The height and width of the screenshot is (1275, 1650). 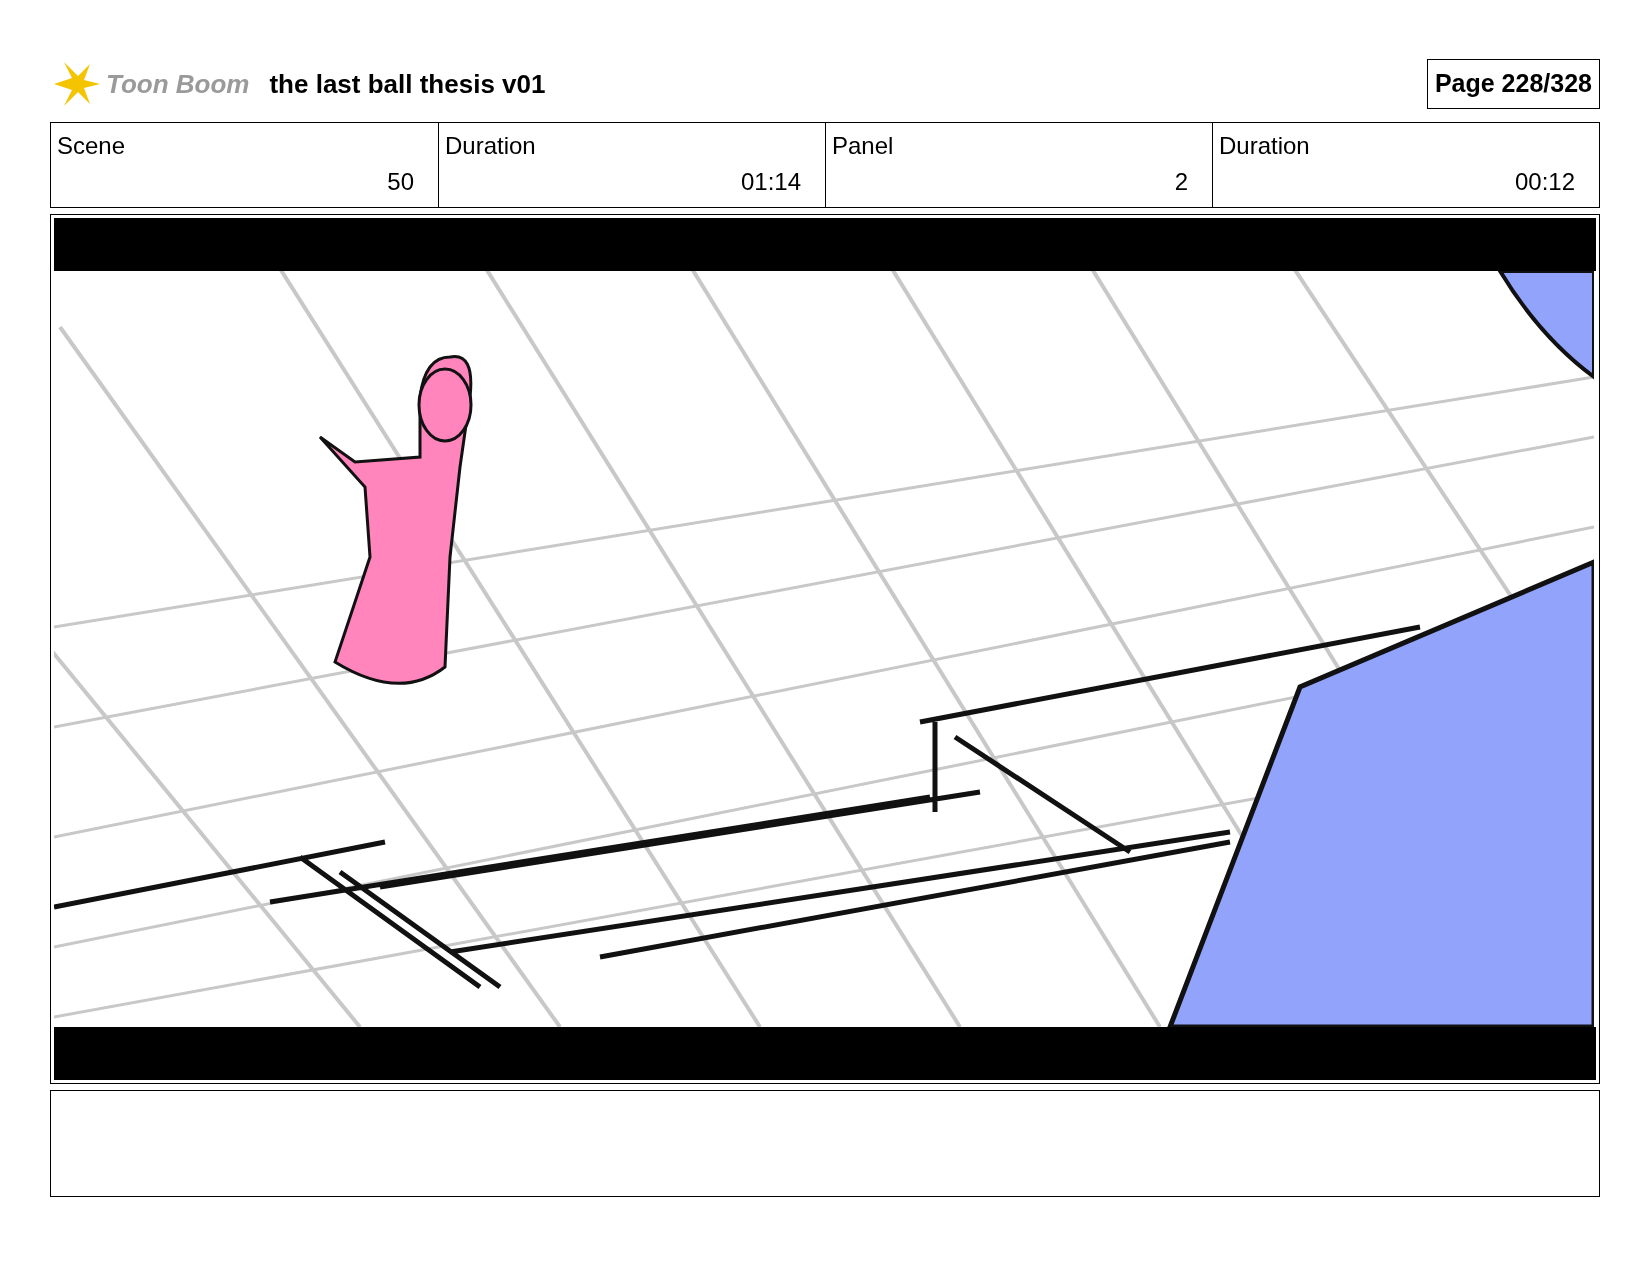 What do you see at coordinates (178, 84) in the screenshot?
I see `logo-text: Toon Boom` at bounding box center [178, 84].